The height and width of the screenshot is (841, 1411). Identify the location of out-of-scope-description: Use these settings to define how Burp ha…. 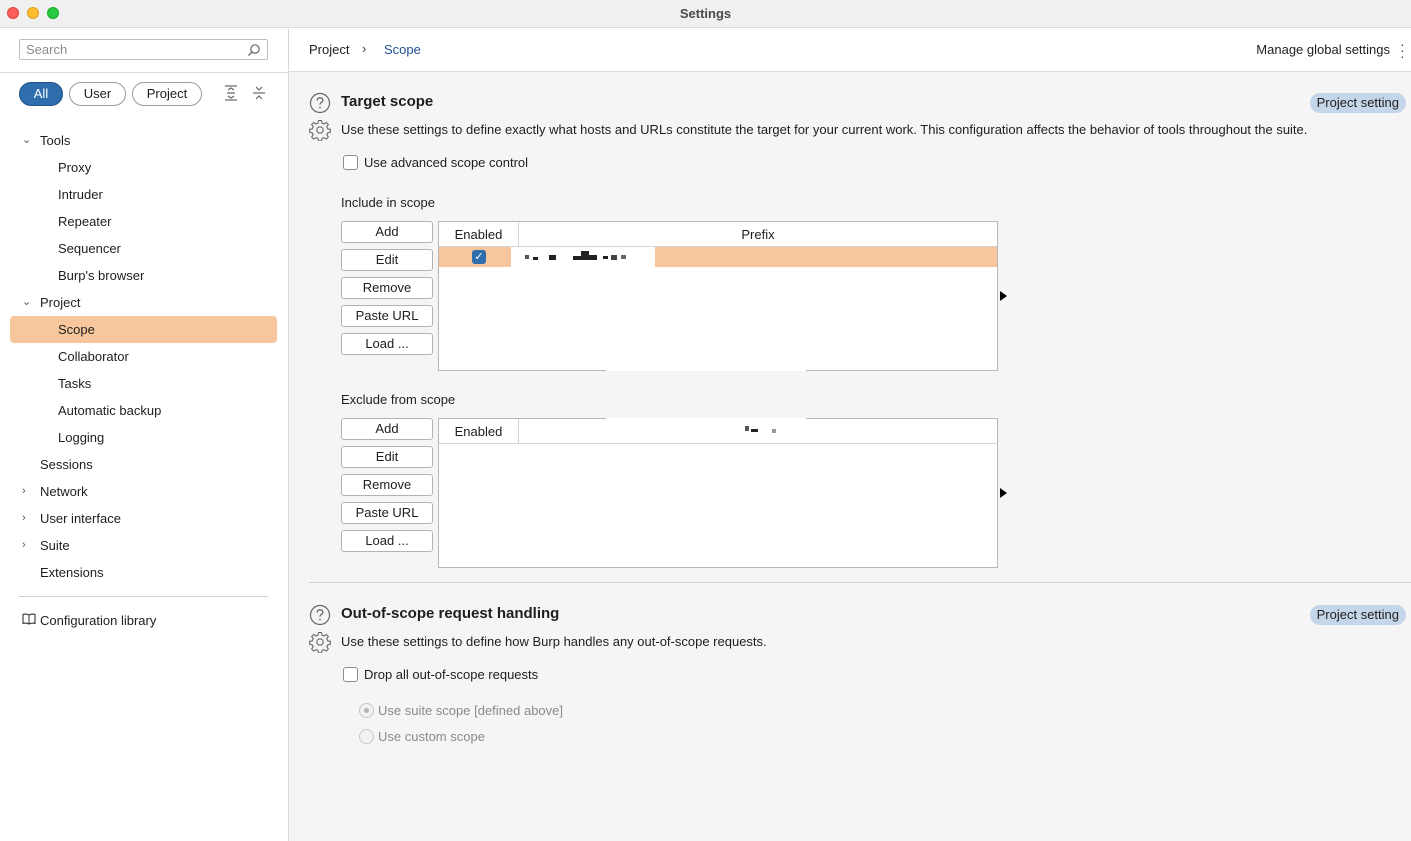
(554, 641).